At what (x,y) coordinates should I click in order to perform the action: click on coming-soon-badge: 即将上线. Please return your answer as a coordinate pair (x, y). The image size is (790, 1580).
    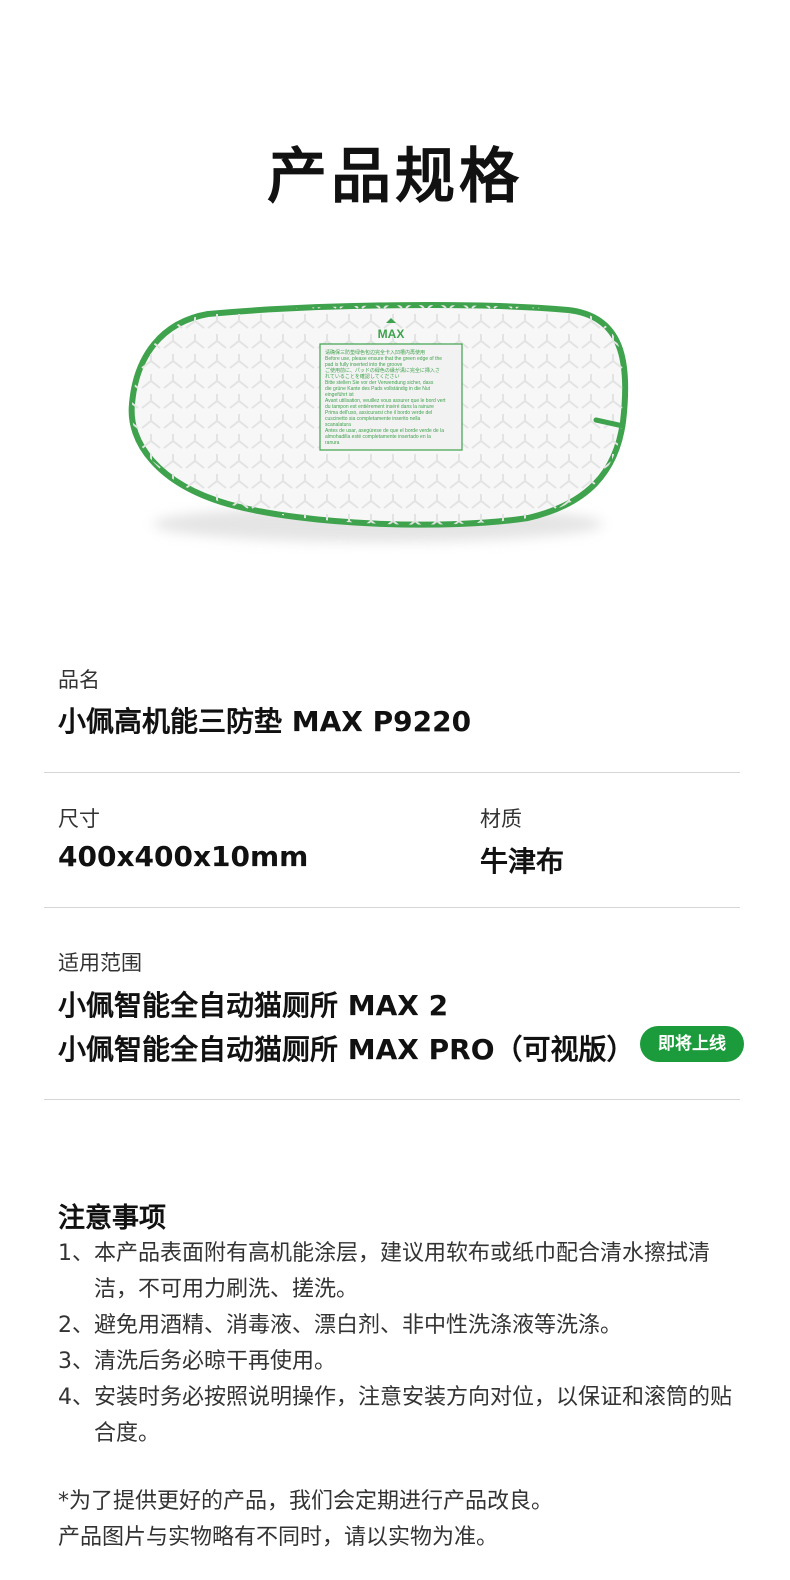
    Looking at the image, I should click on (692, 1044).